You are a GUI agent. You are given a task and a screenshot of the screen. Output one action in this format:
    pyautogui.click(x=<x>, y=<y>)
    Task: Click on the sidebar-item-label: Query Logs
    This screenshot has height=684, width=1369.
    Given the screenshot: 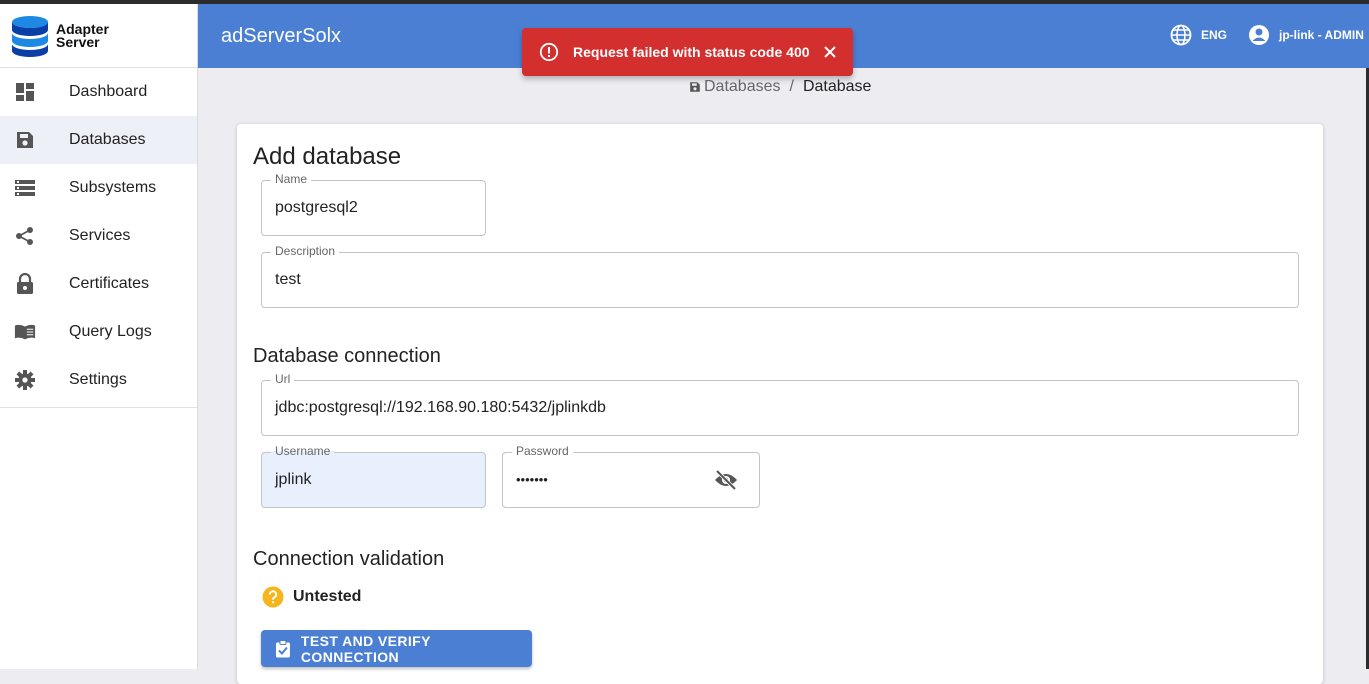 What is the action you would take?
    pyautogui.click(x=110, y=331)
    